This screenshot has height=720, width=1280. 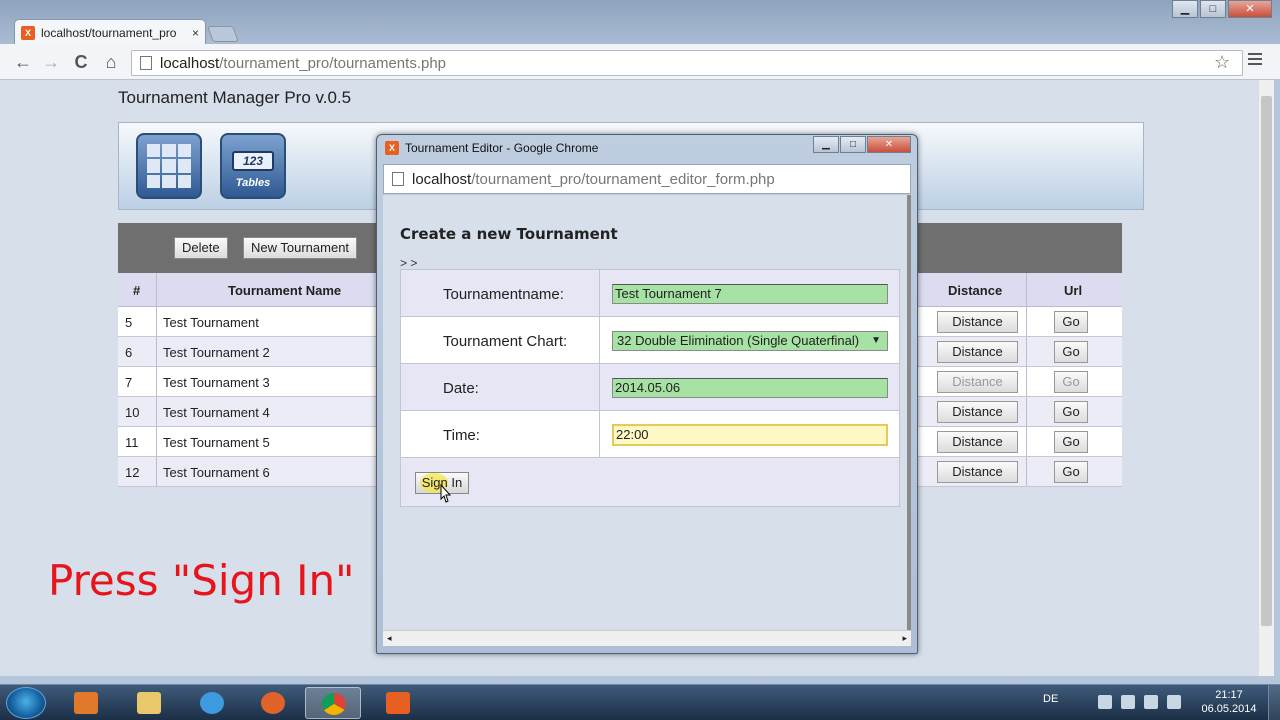 I want to click on window-controls: ▁ □ ✕, so click(x=1222, y=9).